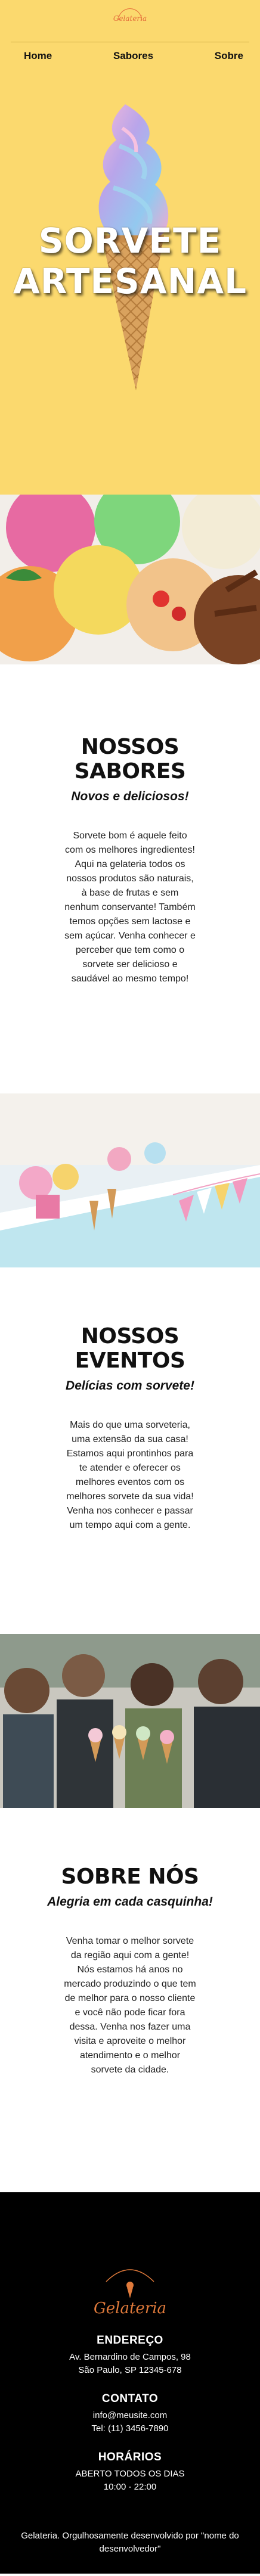 Image resolution: width=260 pixels, height=2576 pixels. Describe the element at coordinates (130, 2457) in the screenshot. I see `footer-hours-title: HORÁRIOS` at that location.